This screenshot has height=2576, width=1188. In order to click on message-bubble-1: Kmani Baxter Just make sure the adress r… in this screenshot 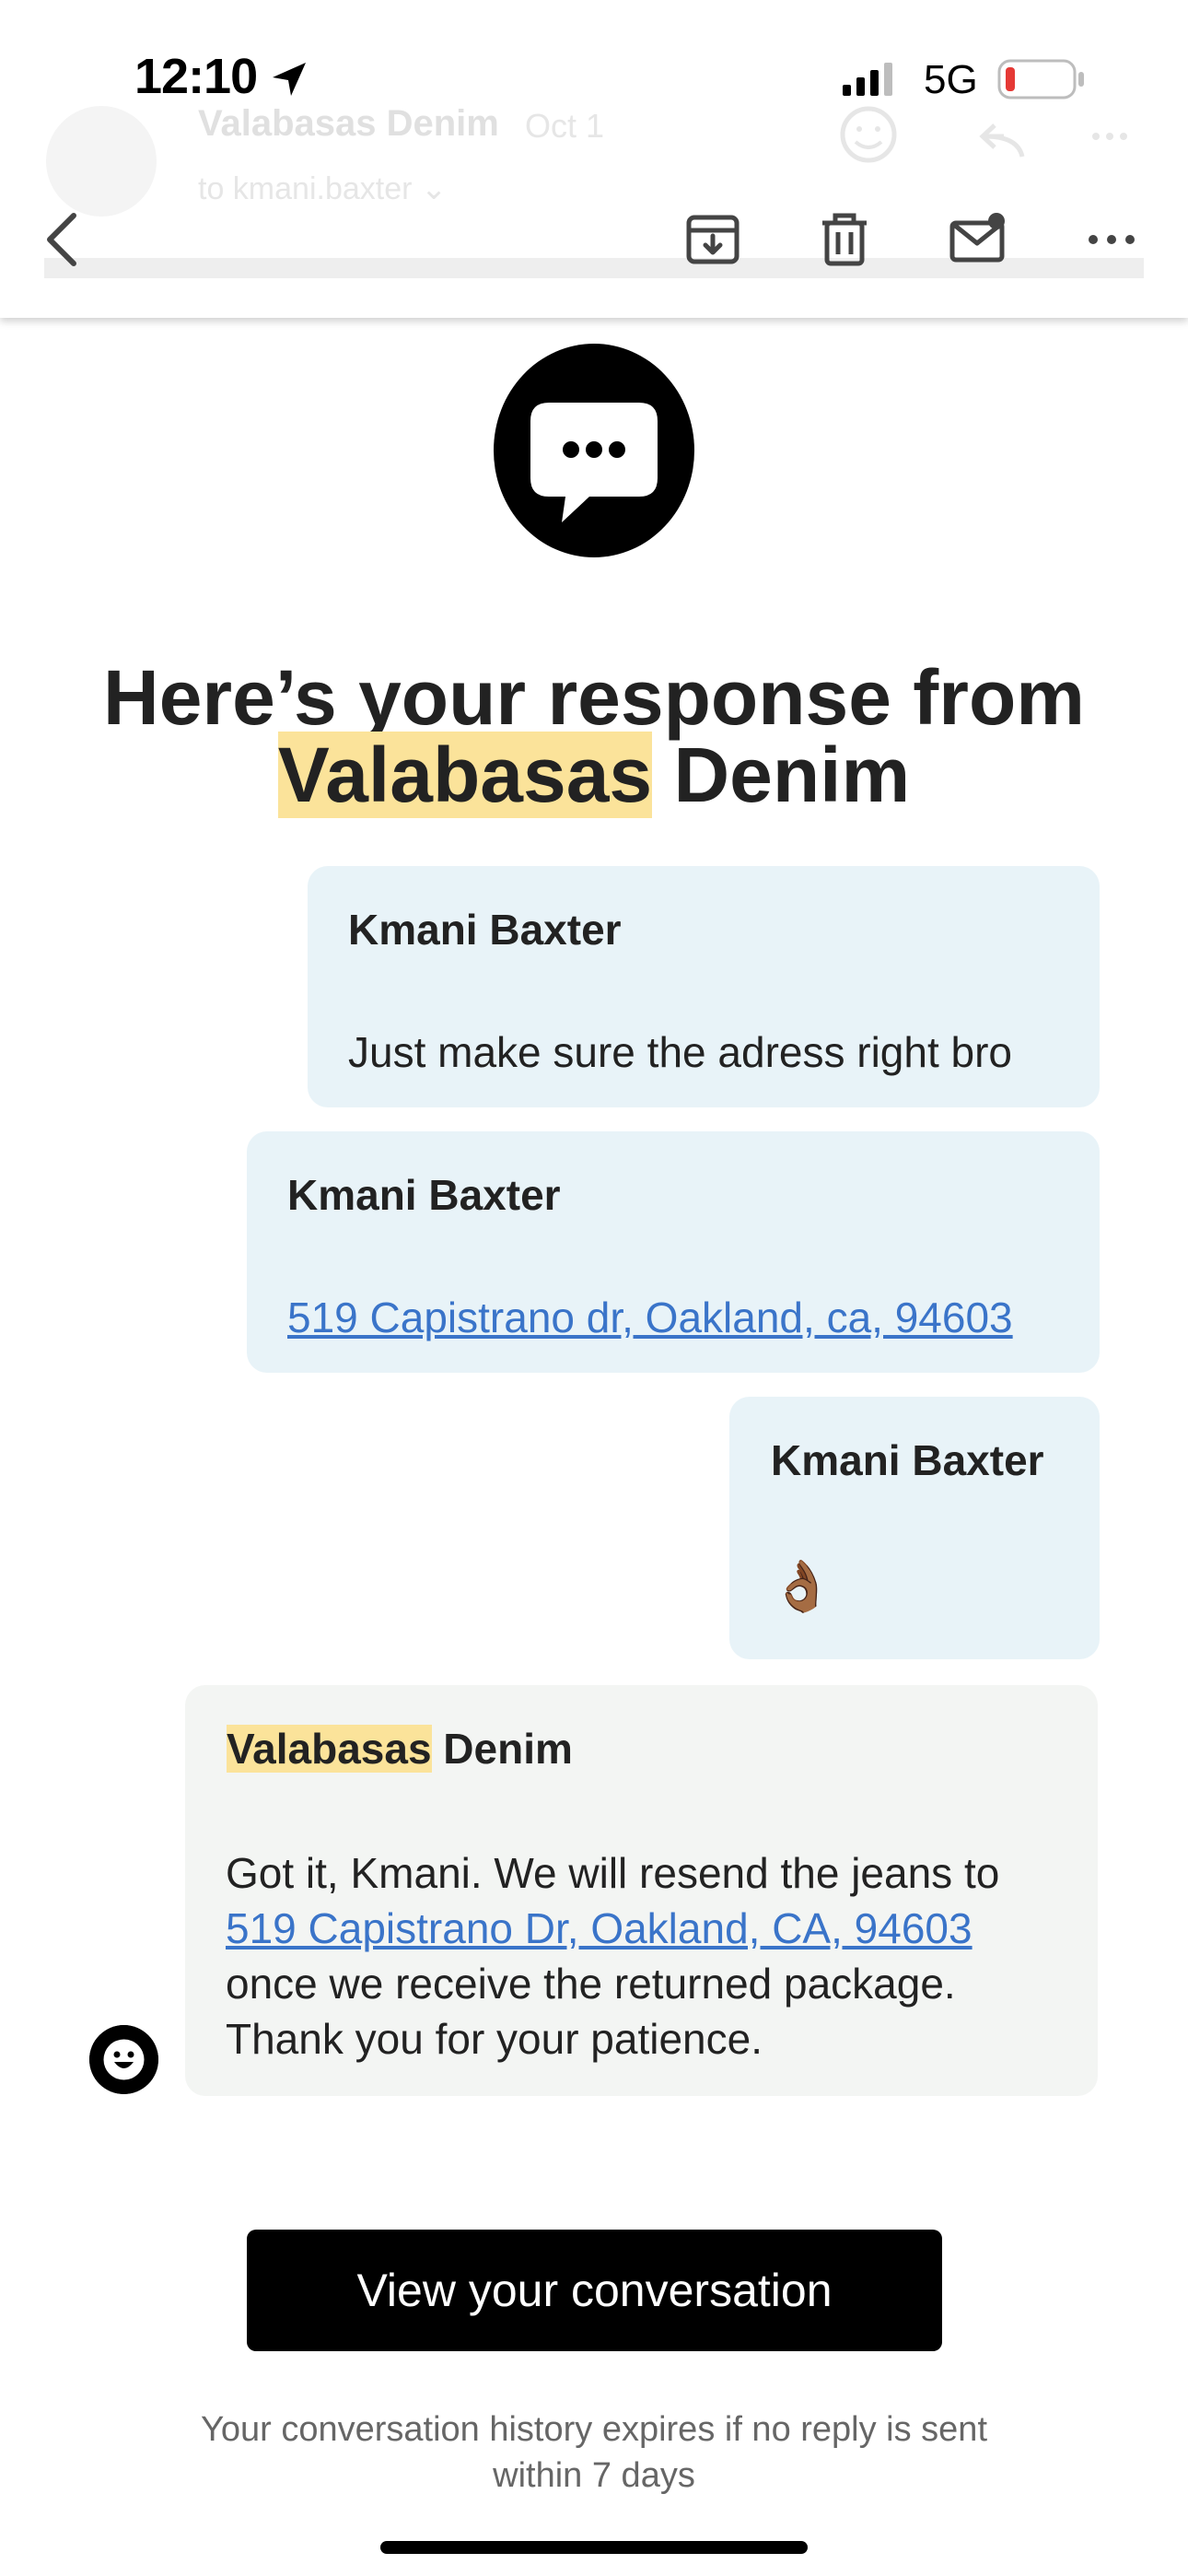, I will do `click(704, 986)`.